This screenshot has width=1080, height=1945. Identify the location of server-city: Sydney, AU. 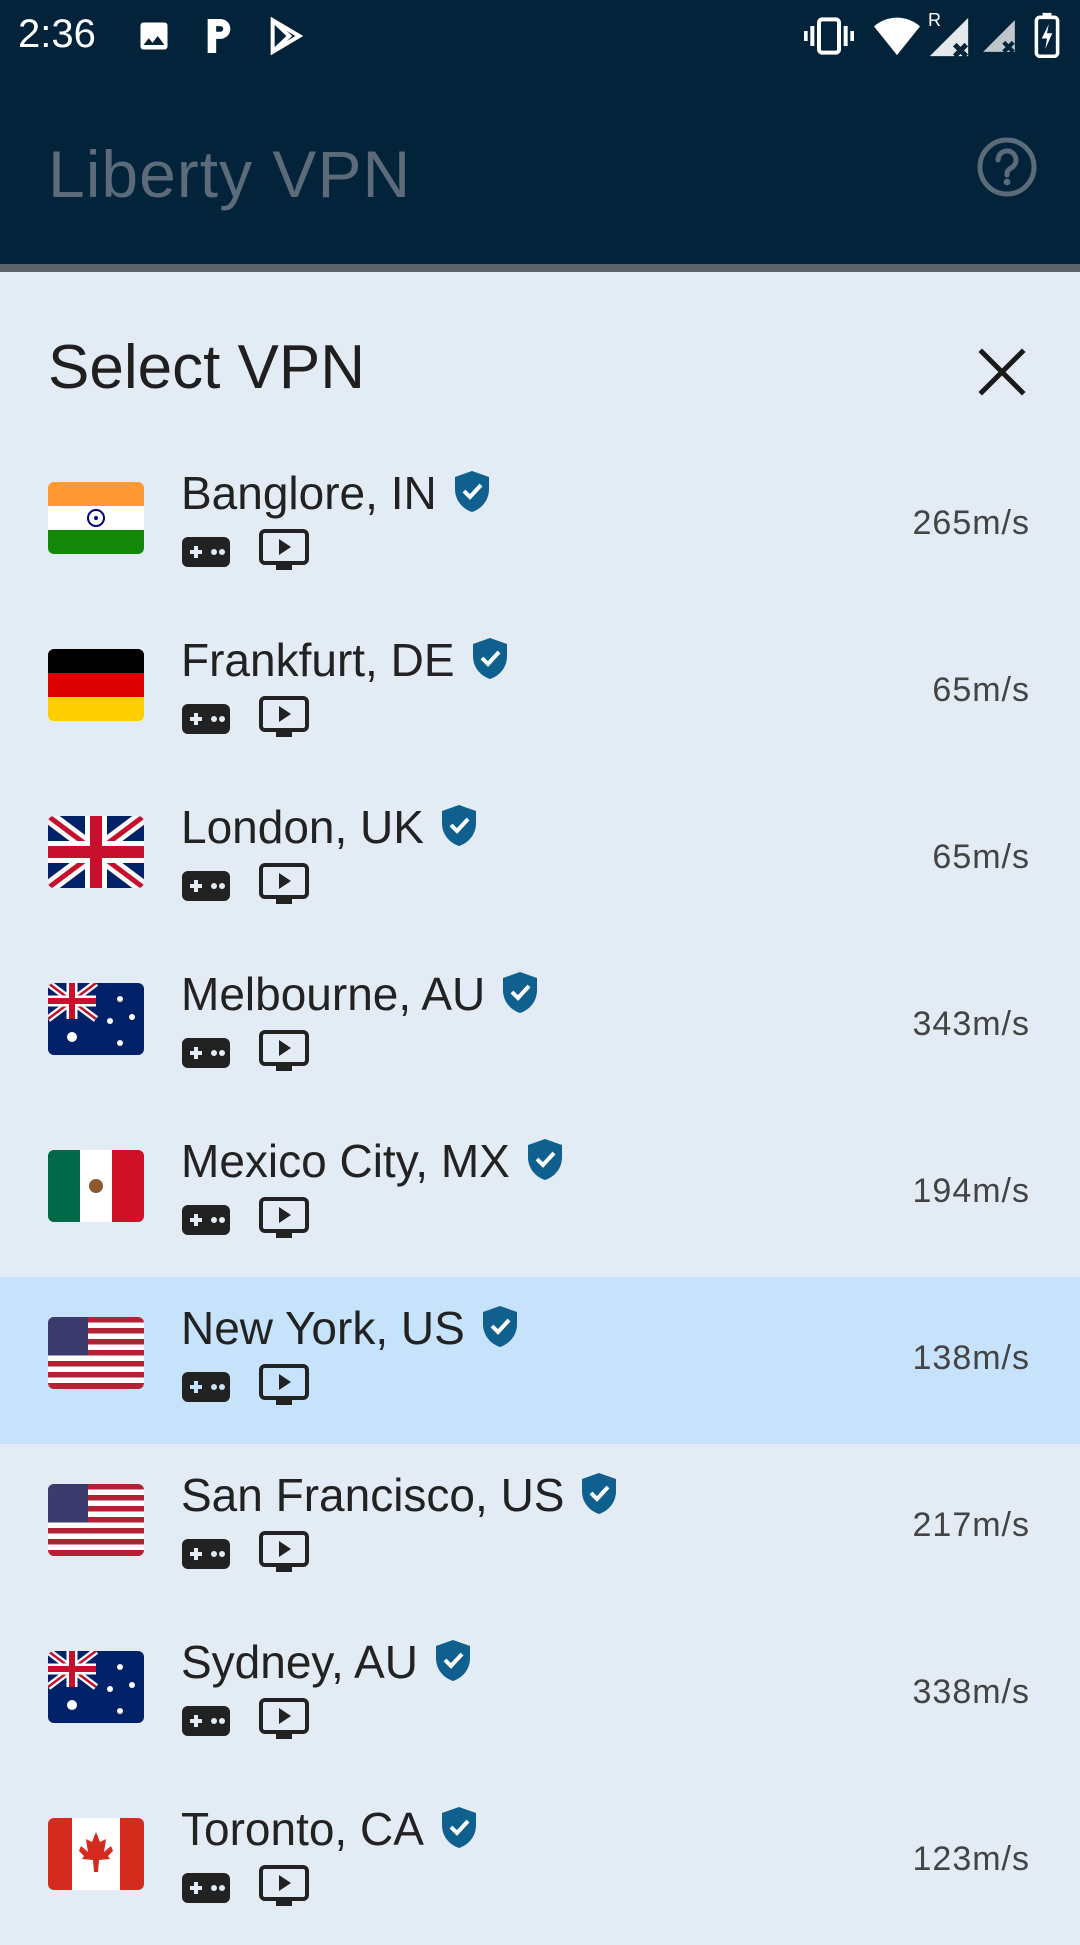
(326, 1662).